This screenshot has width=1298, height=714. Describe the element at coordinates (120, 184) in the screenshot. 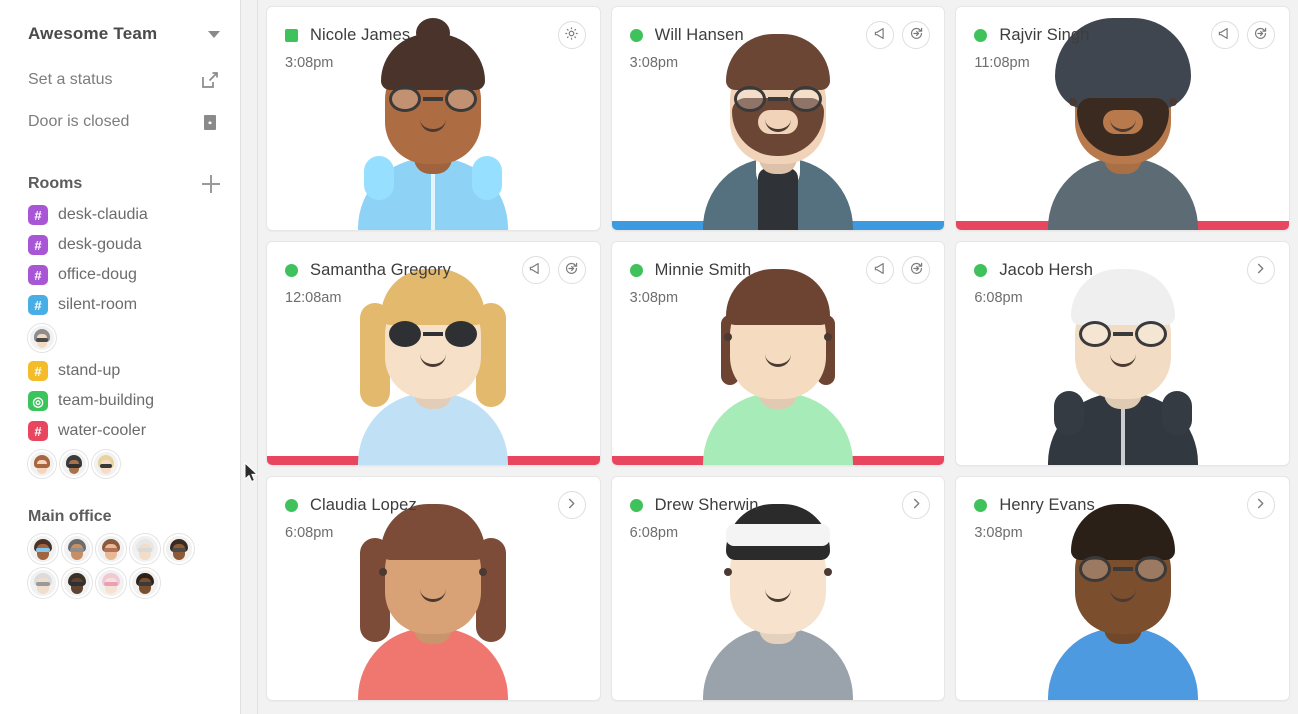

I see `rooms-header: Rooms` at that location.